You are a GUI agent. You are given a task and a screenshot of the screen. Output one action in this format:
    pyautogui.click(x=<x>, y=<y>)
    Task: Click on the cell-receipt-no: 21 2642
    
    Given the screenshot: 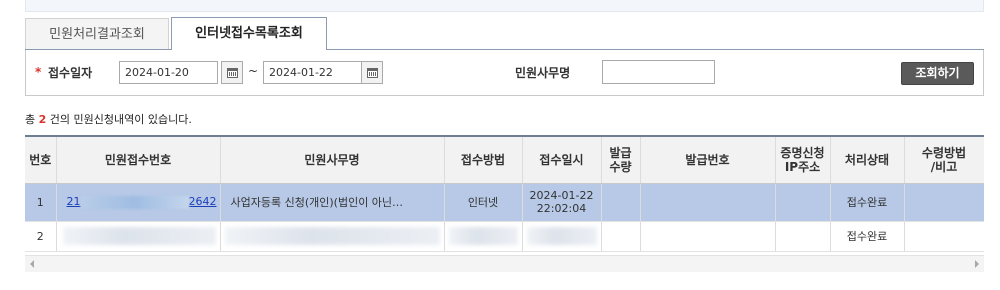 What is the action you would take?
    pyautogui.click(x=138, y=202)
    